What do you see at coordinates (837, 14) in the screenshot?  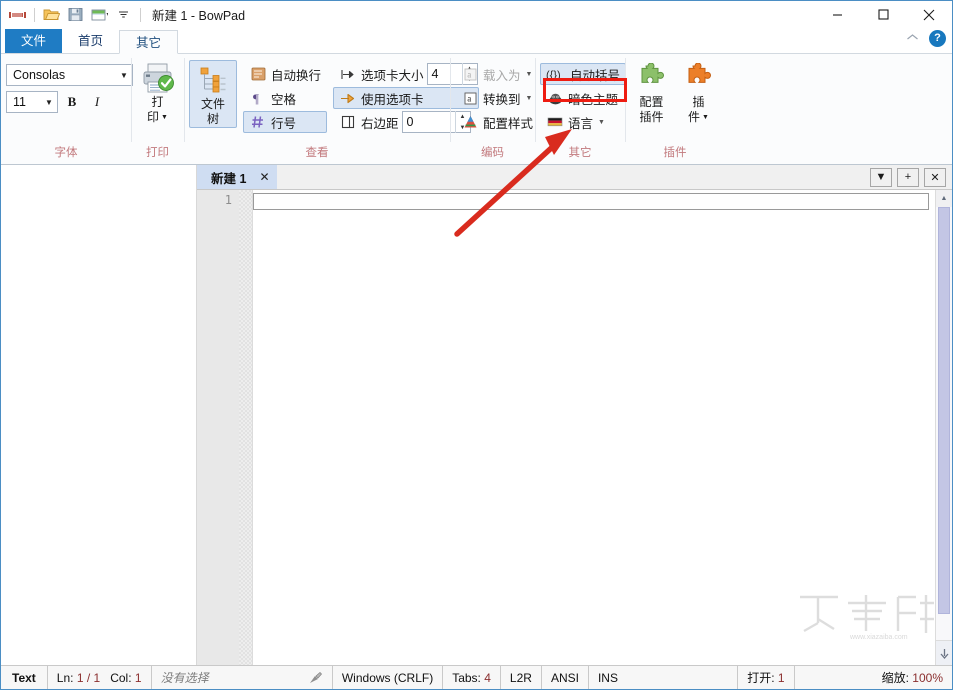 I see `minimize-button` at bounding box center [837, 14].